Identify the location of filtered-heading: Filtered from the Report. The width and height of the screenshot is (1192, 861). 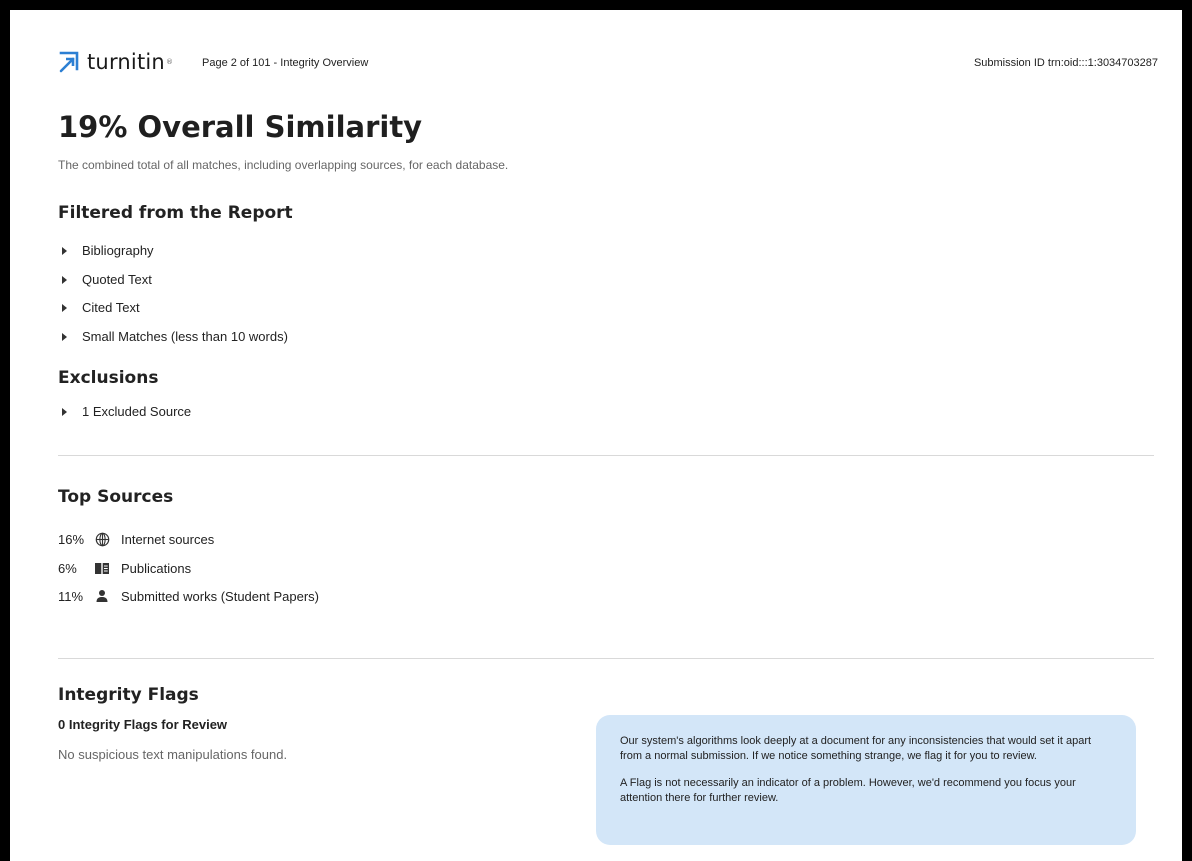
(175, 213).